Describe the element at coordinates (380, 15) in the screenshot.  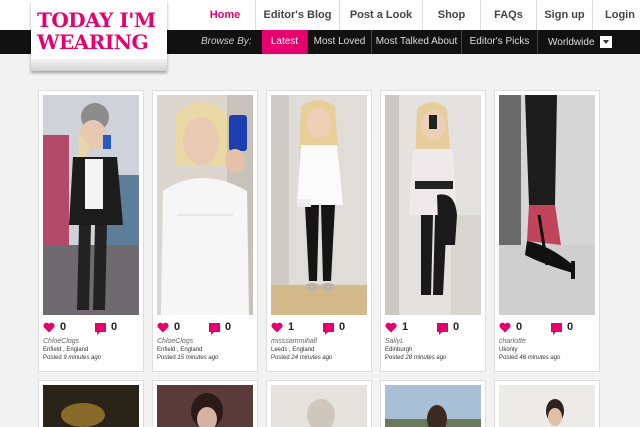
I see `nav-post-a-look: Post a Look` at that location.